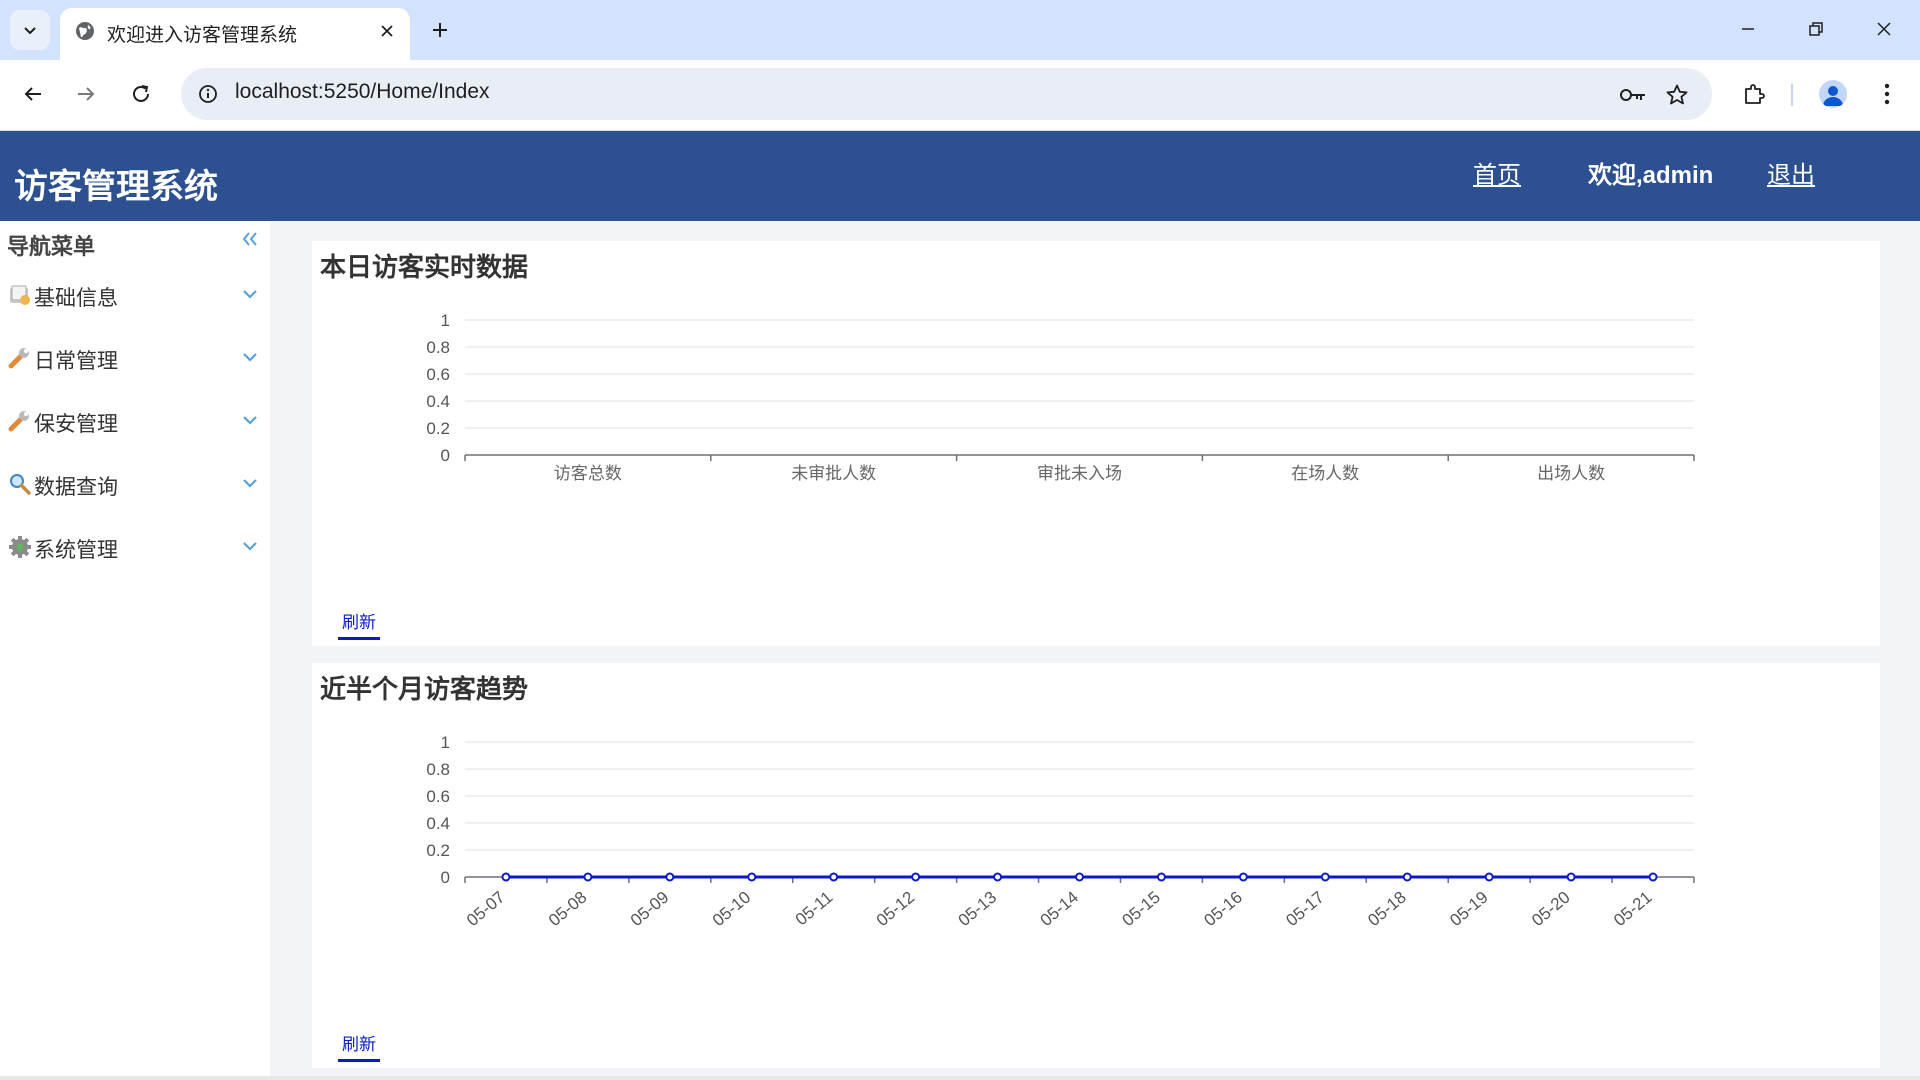  Describe the element at coordinates (76, 361) in the screenshot. I see `sidebar-item-label: 日常管理` at that location.